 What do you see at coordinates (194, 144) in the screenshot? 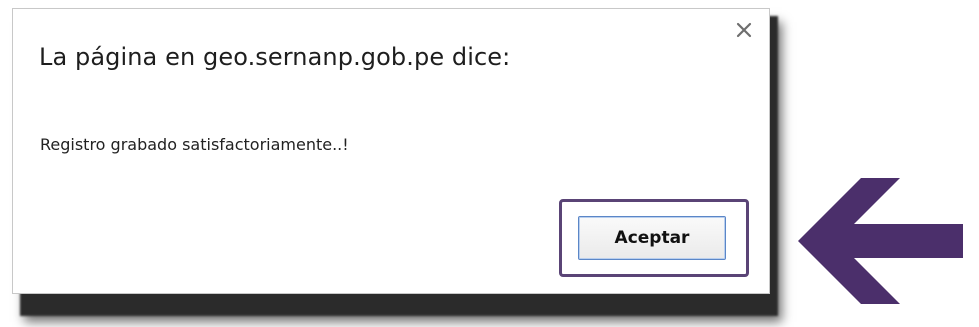
I see `dialog-message: Registro grabado satisfactoriamente..!` at bounding box center [194, 144].